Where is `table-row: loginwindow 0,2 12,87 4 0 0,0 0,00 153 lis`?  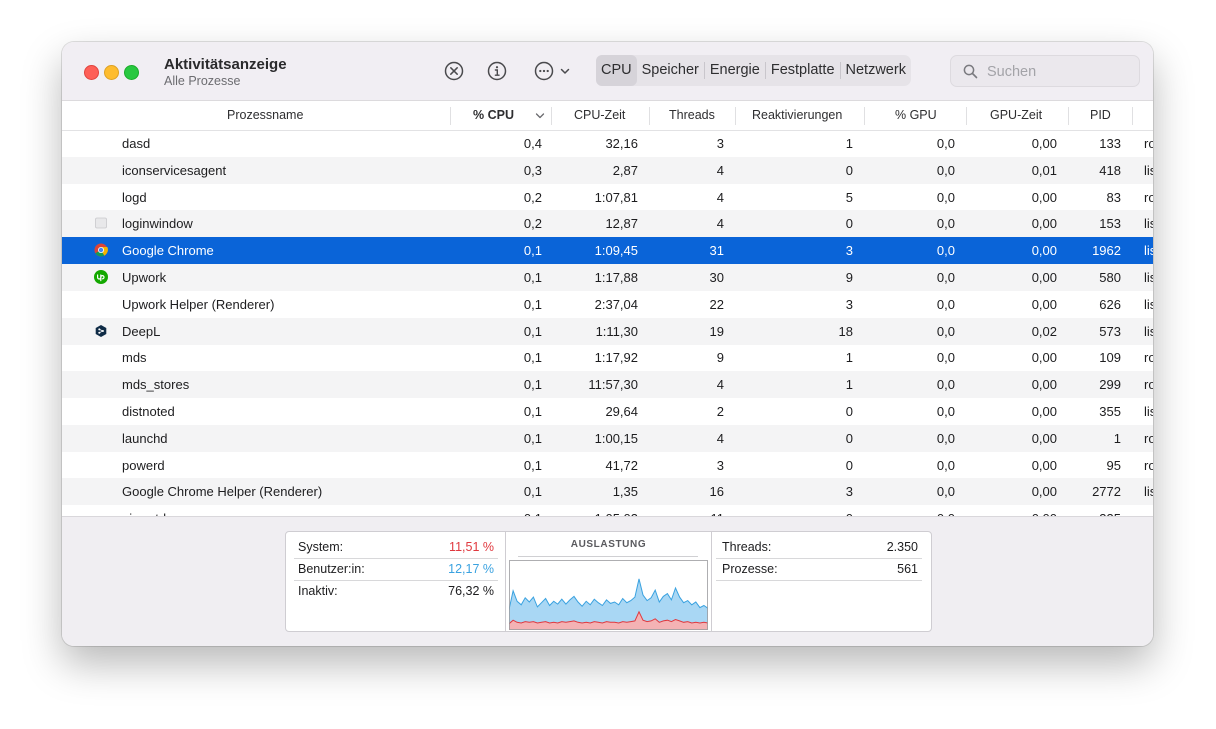 table-row: loginwindow 0,2 12,87 4 0 0,0 0,00 153 lis is located at coordinates (607, 224).